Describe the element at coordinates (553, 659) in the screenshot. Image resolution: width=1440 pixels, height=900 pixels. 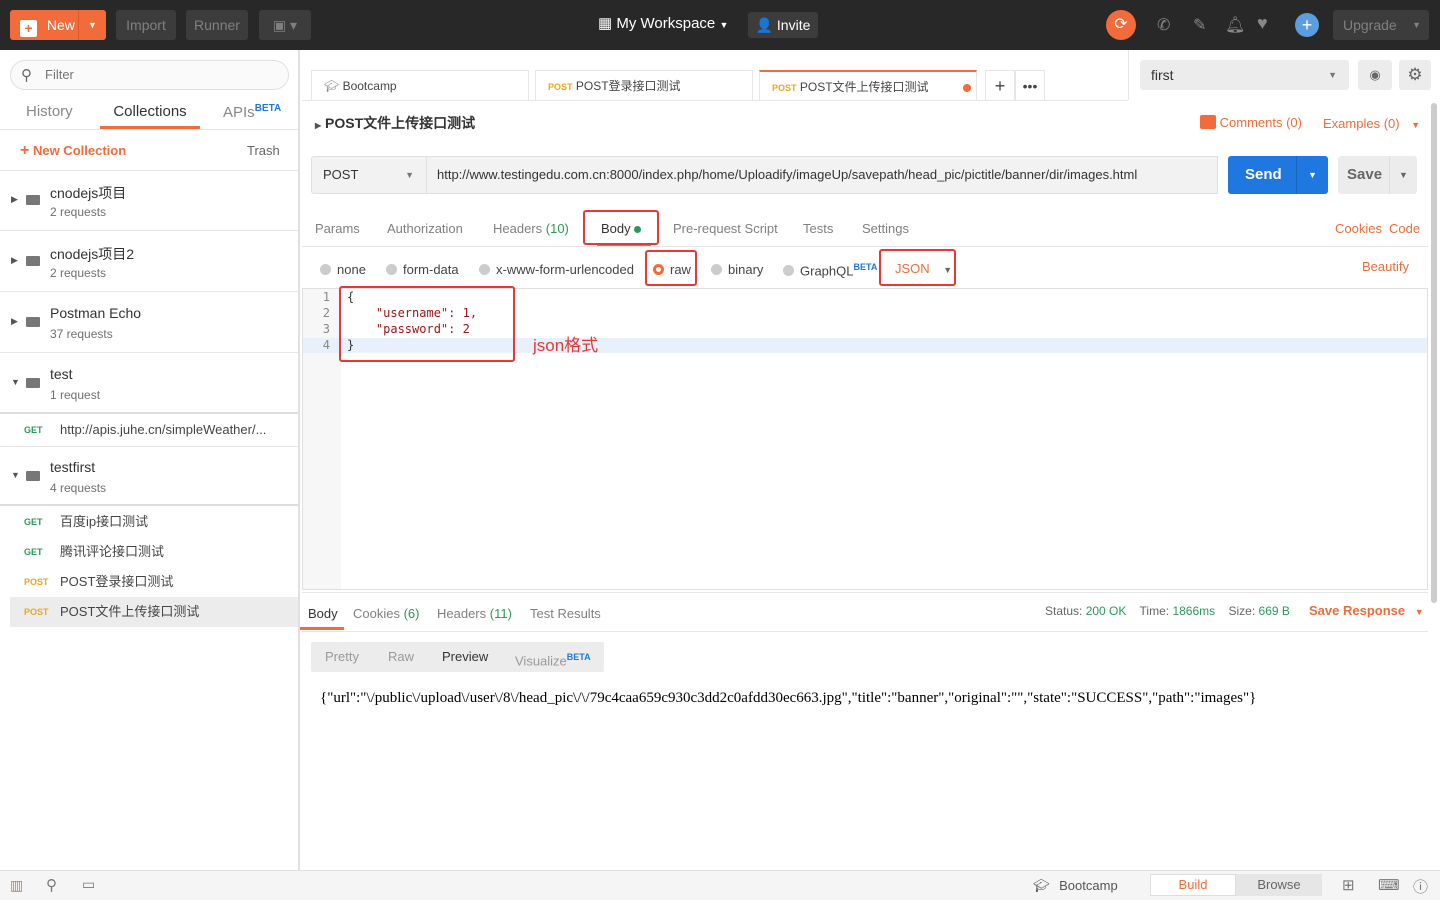
I see `view-visualize: VisualizeBETA` at that location.